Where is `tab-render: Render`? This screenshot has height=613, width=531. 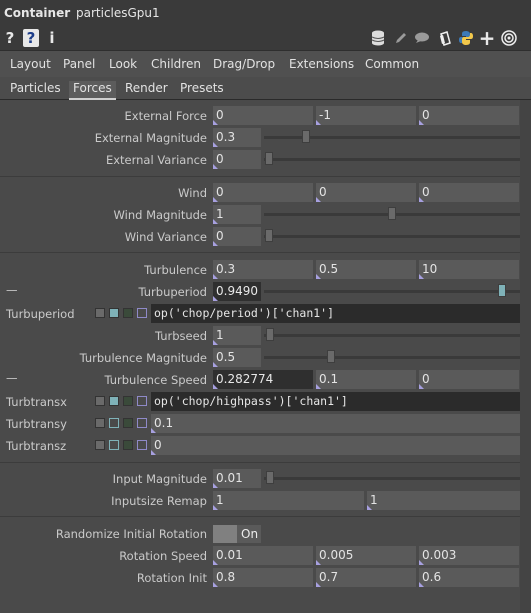 tab-render: Render is located at coordinates (146, 88).